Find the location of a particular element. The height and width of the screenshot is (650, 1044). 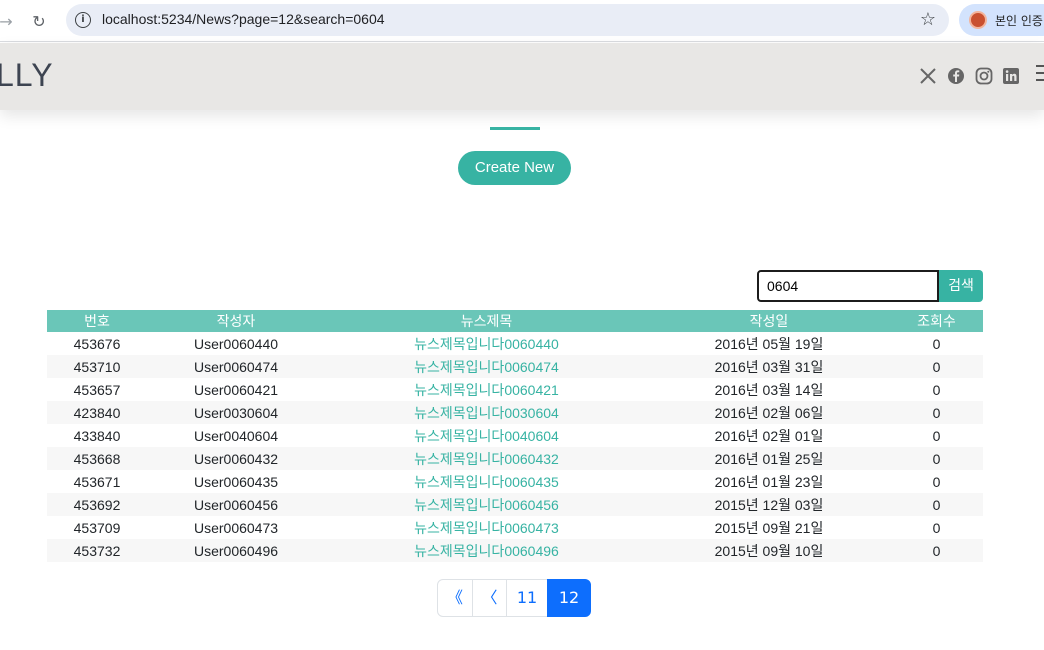

row-number: 453657 is located at coordinates (97, 389).